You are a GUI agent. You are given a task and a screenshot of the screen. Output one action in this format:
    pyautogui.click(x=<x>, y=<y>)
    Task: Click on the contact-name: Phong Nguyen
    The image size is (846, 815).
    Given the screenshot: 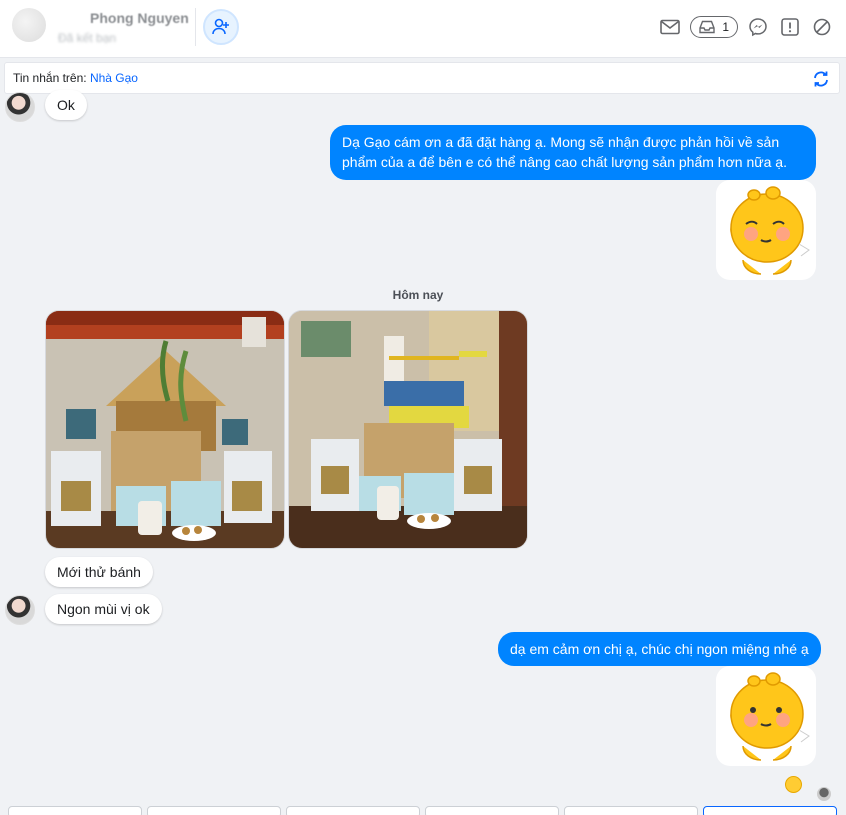 What is the action you would take?
    pyautogui.click(x=139, y=18)
    